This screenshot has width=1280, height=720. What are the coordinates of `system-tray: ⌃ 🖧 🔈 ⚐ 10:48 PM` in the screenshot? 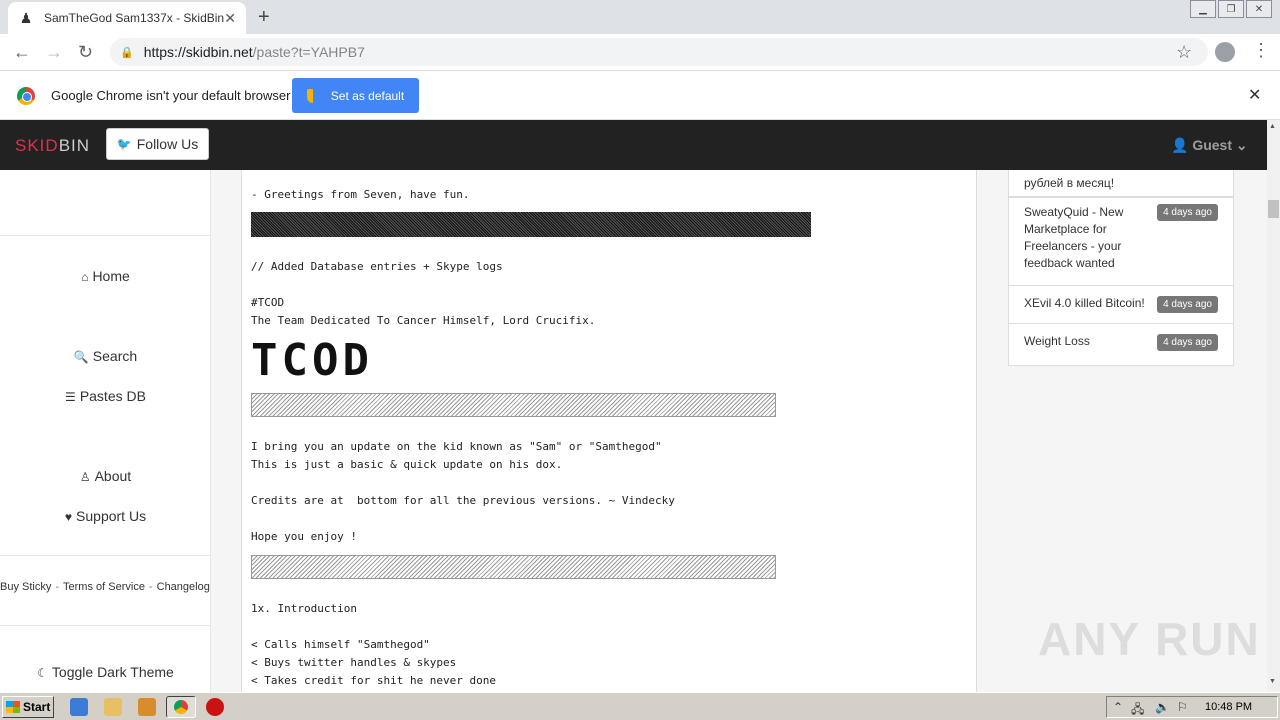 It's located at (1192, 707).